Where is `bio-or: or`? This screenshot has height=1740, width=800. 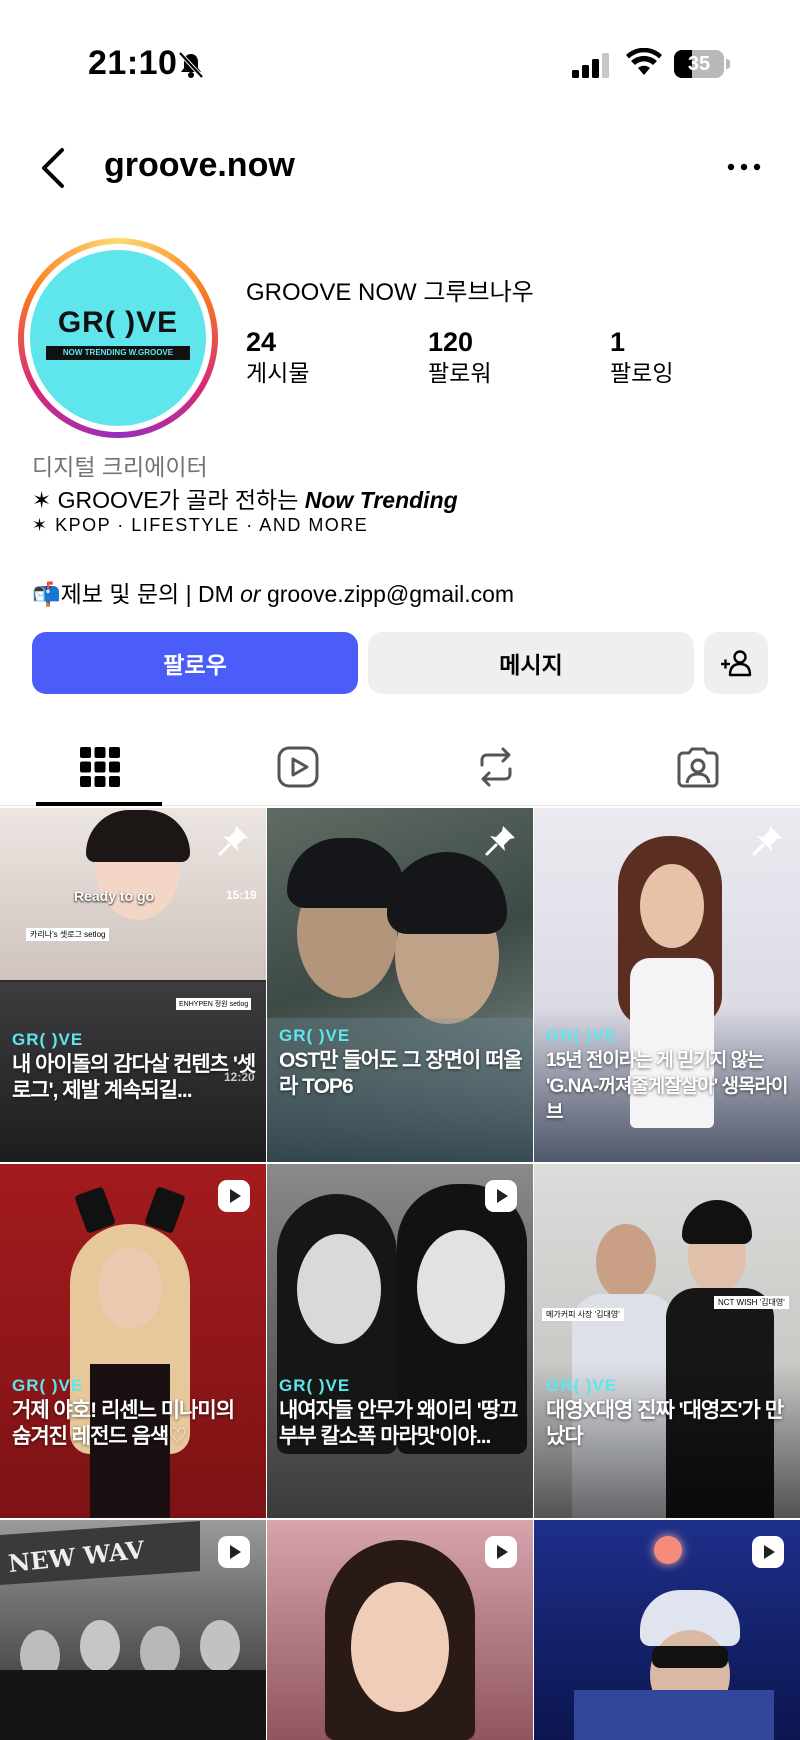
bio-or: or is located at coordinates (250, 594).